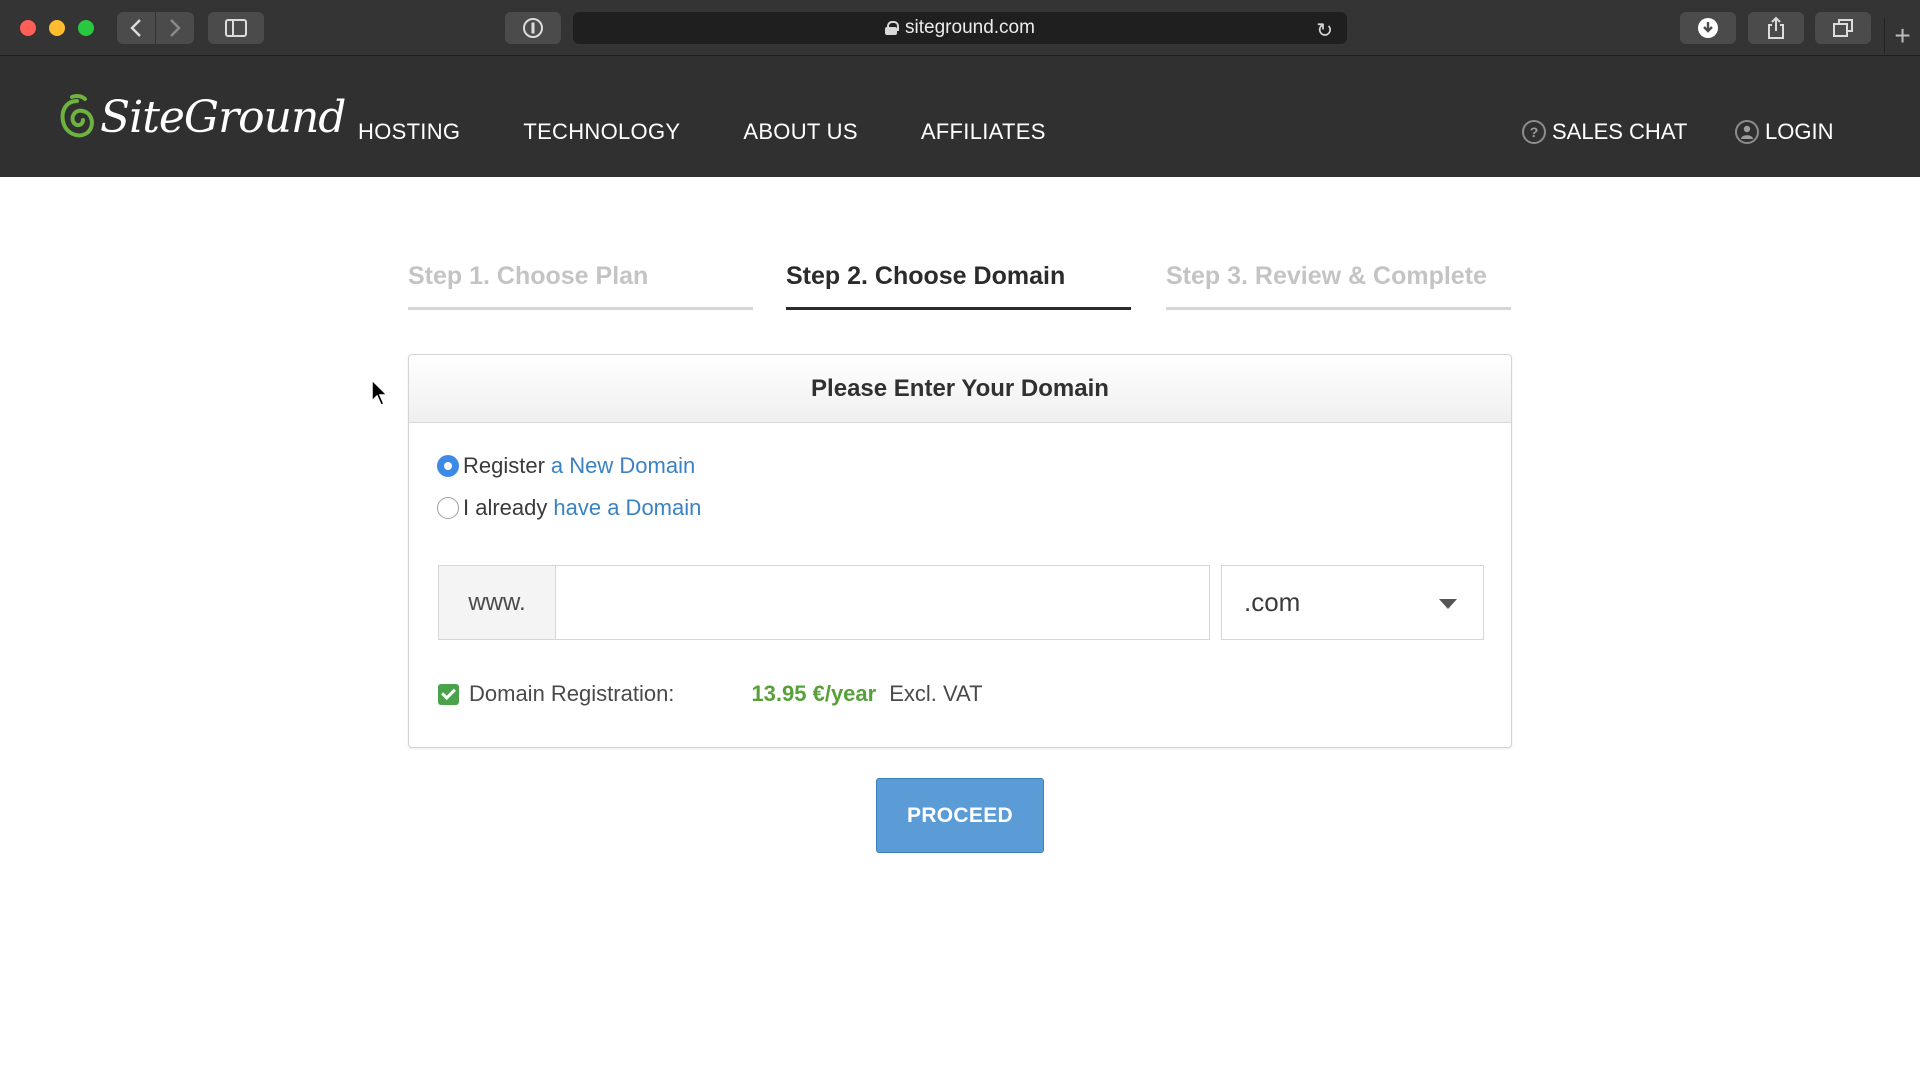 The height and width of the screenshot is (1080, 1920). I want to click on downloads-button, so click(1708, 28).